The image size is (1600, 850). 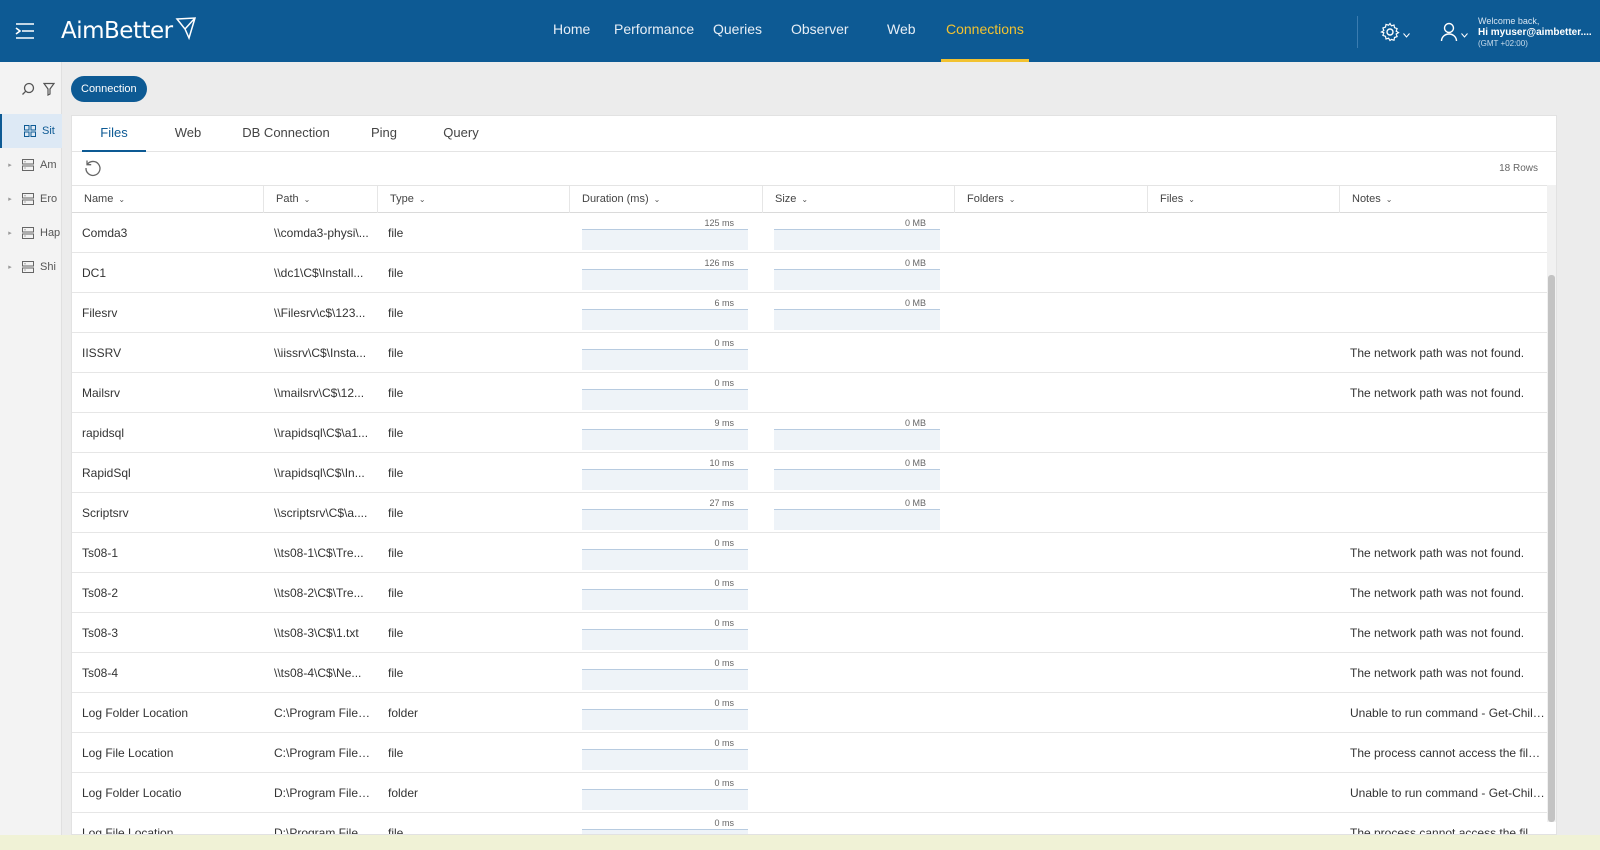 I want to click on brand-logo: AimBetter, so click(x=129, y=31).